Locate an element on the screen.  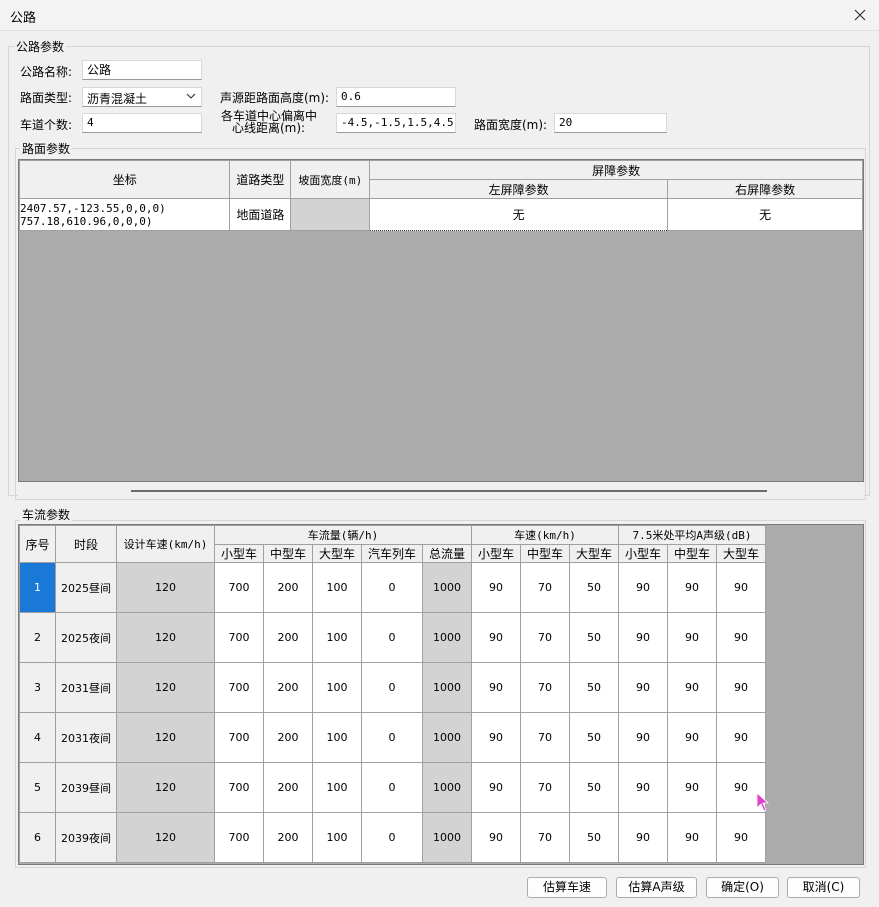
period-cell: 2025夜间 is located at coordinates (86, 637).